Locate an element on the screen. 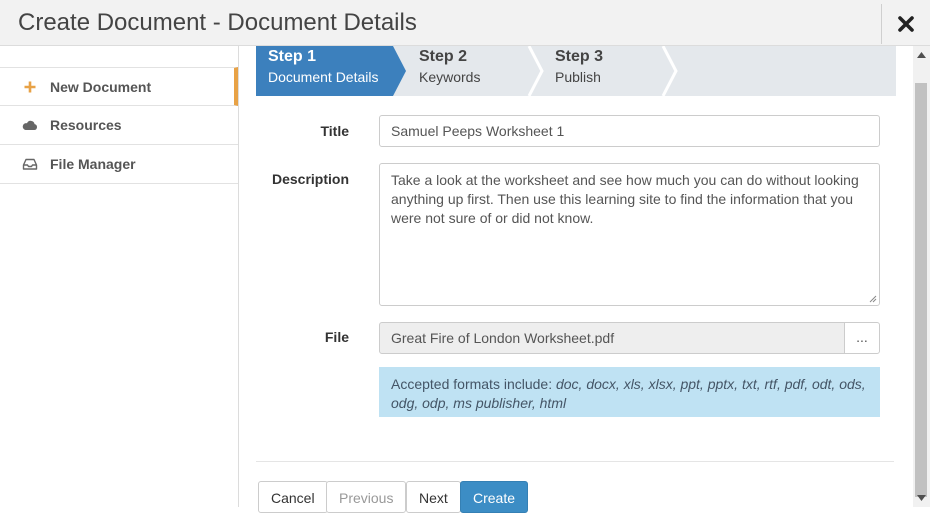  sidebar-item-new-document: New Document is located at coordinates (119, 86).